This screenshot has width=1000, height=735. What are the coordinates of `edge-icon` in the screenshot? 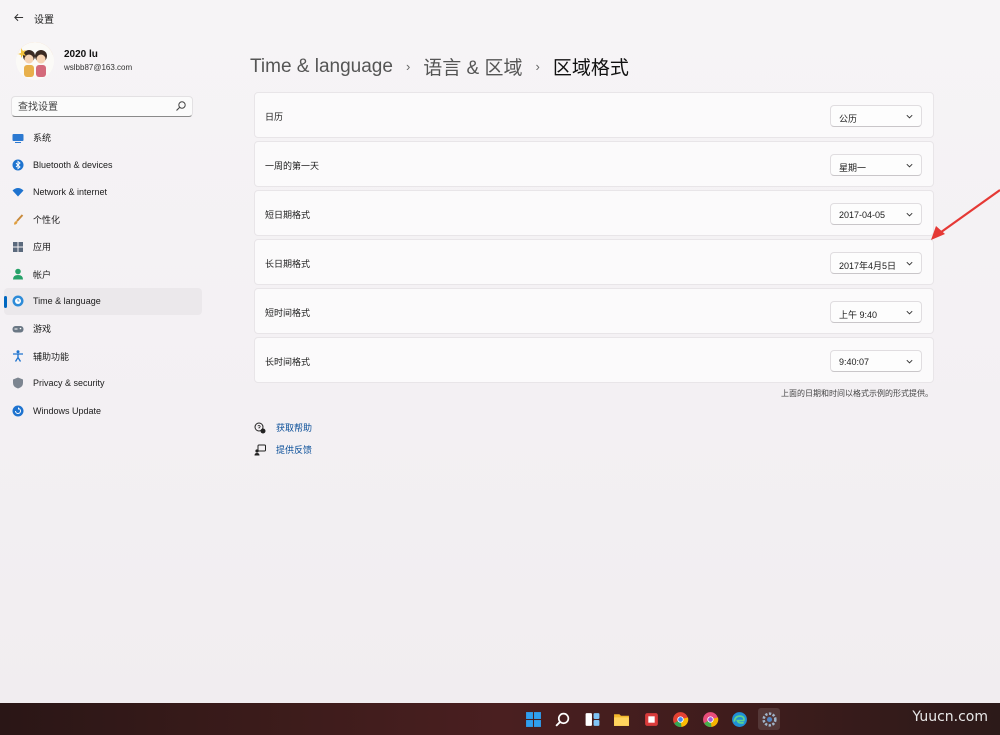 It's located at (739, 719).